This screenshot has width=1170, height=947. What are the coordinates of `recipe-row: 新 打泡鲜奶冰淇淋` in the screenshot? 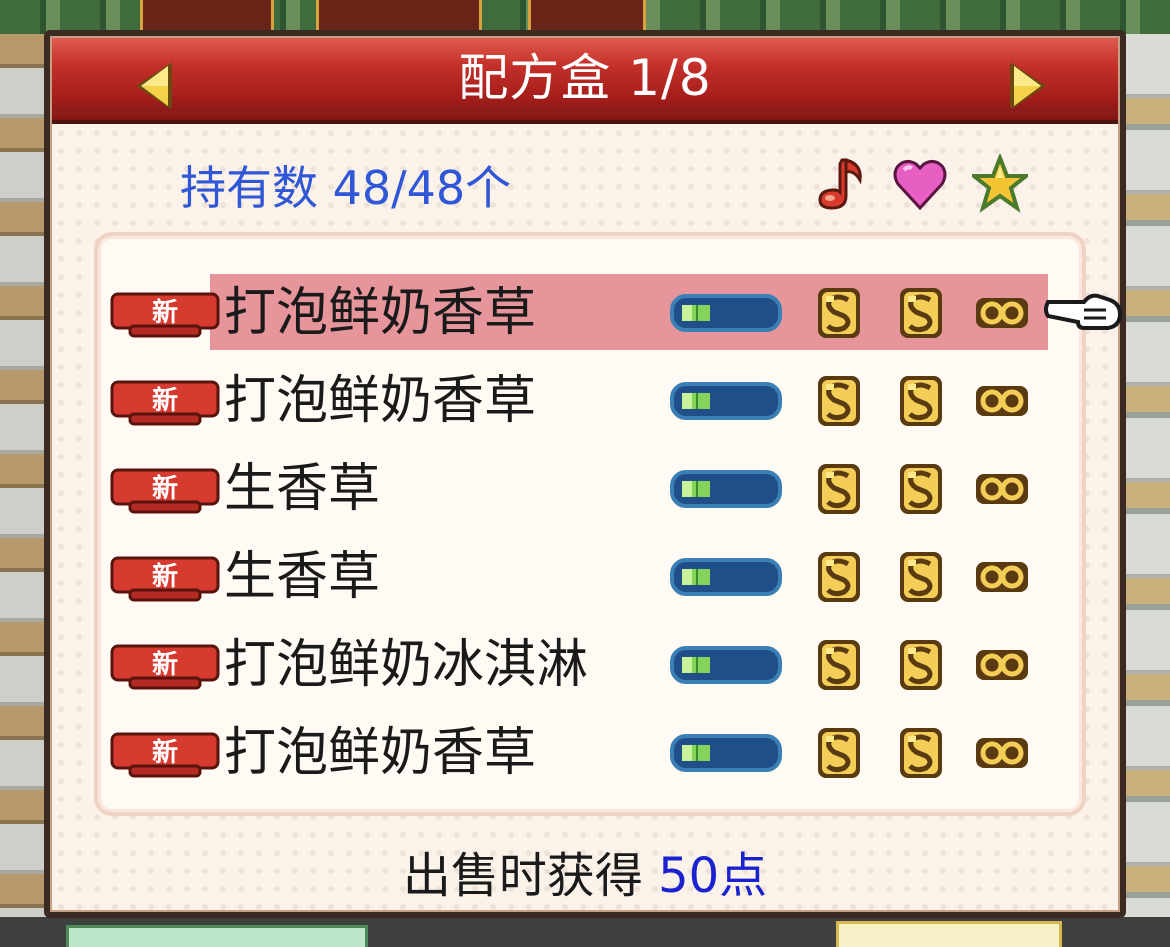 It's located at (610, 665).